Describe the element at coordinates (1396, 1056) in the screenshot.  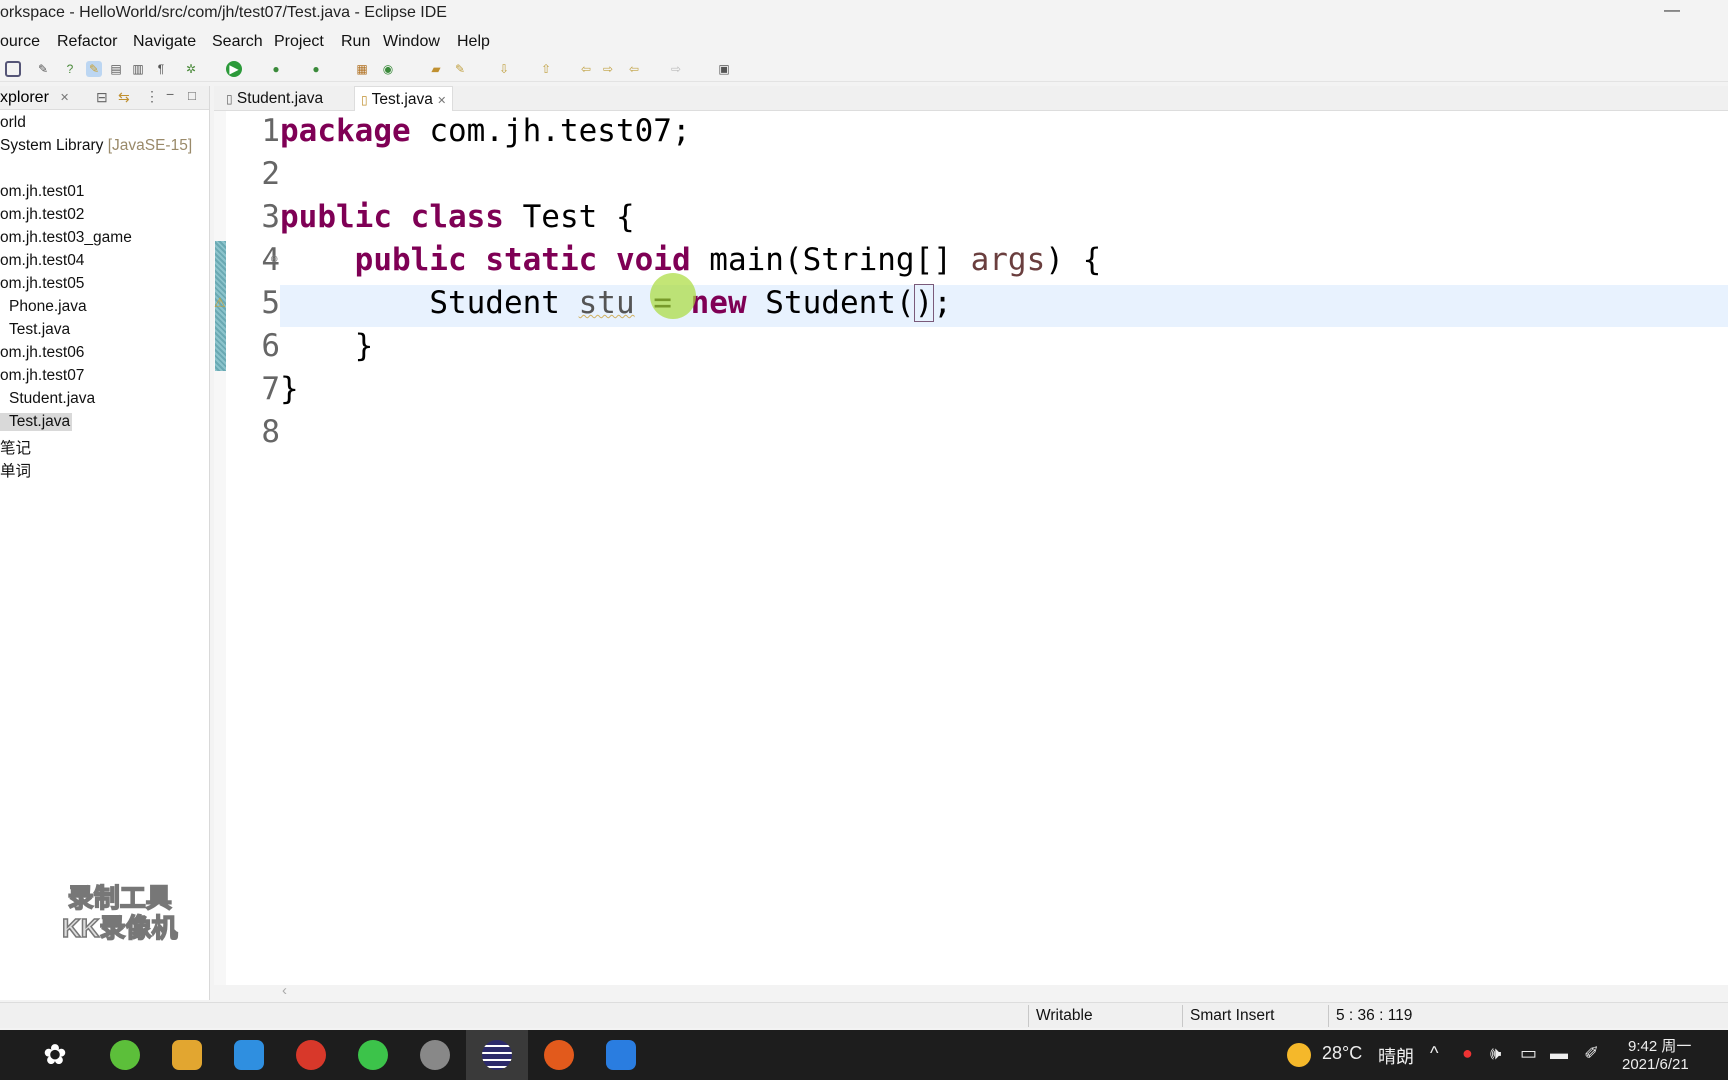
I see `weather-text: 晴朗` at that location.